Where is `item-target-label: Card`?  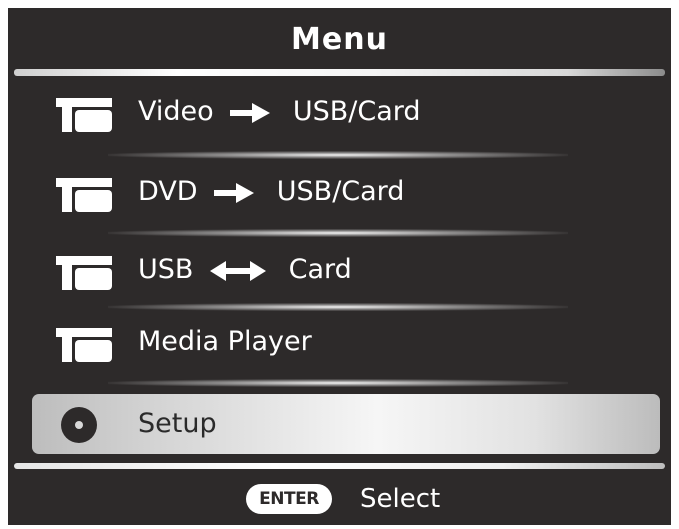
item-target-label: Card is located at coordinates (320, 269).